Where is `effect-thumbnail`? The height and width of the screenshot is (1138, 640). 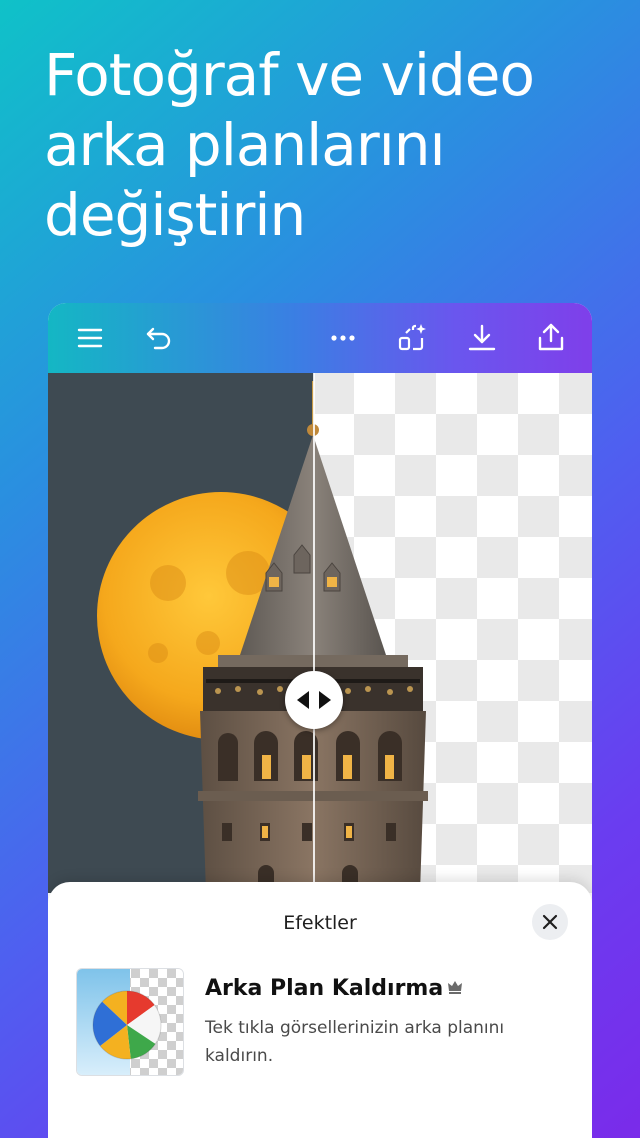
effect-thumbnail is located at coordinates (130, 1022).